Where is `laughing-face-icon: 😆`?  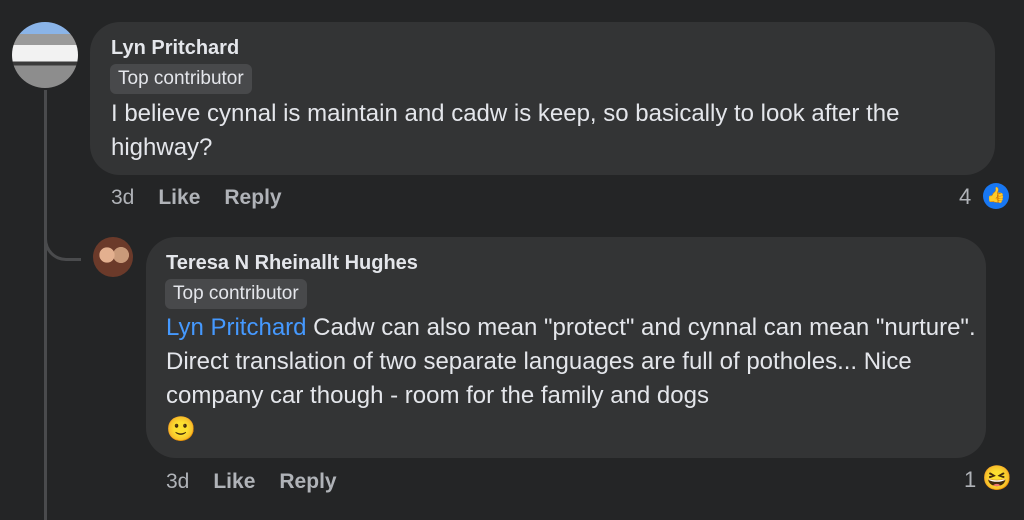
laughing-face-icon: 😆 is located at coordinates (997, 479).